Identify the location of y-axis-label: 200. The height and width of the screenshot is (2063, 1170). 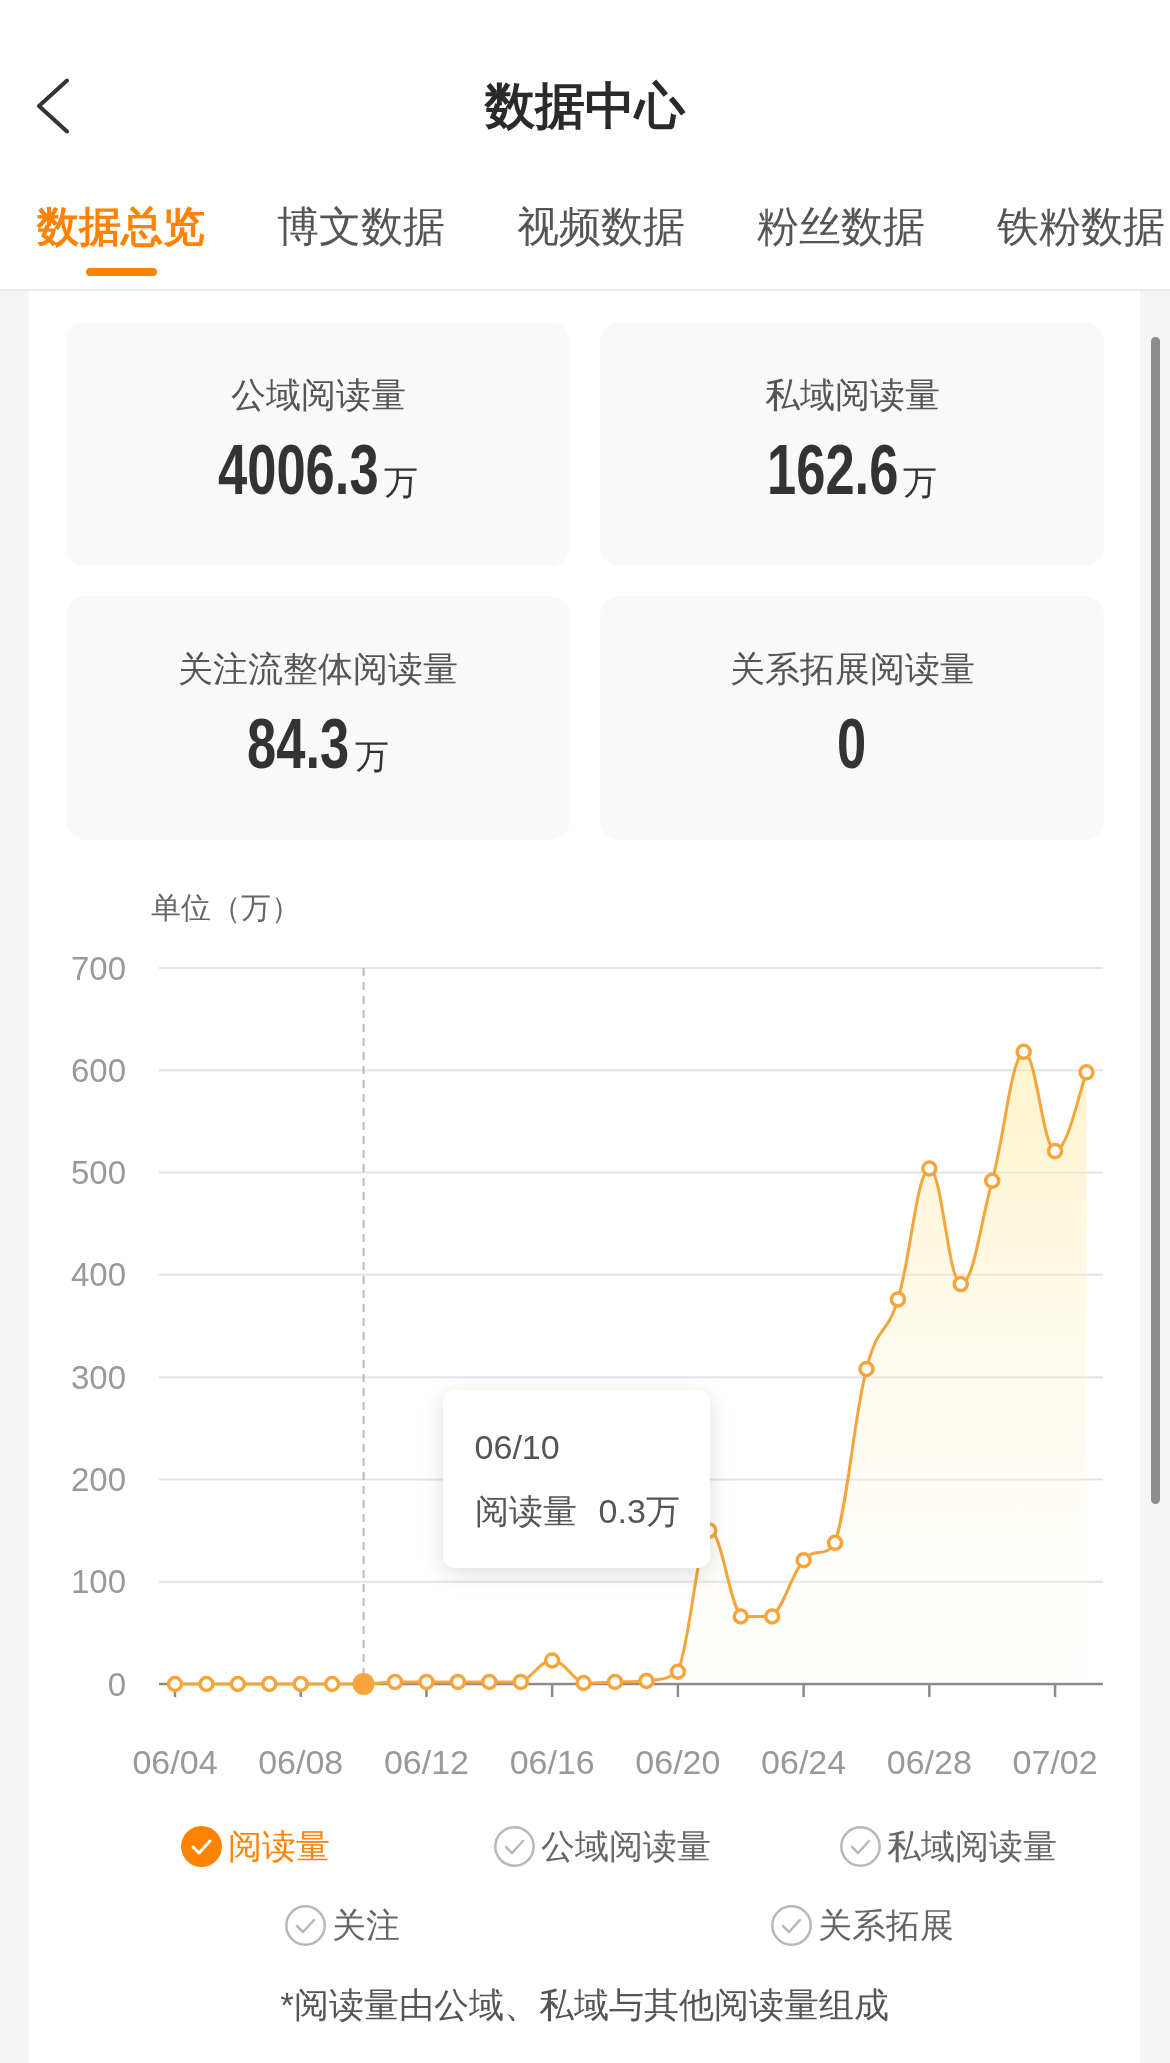
(98, 1479).